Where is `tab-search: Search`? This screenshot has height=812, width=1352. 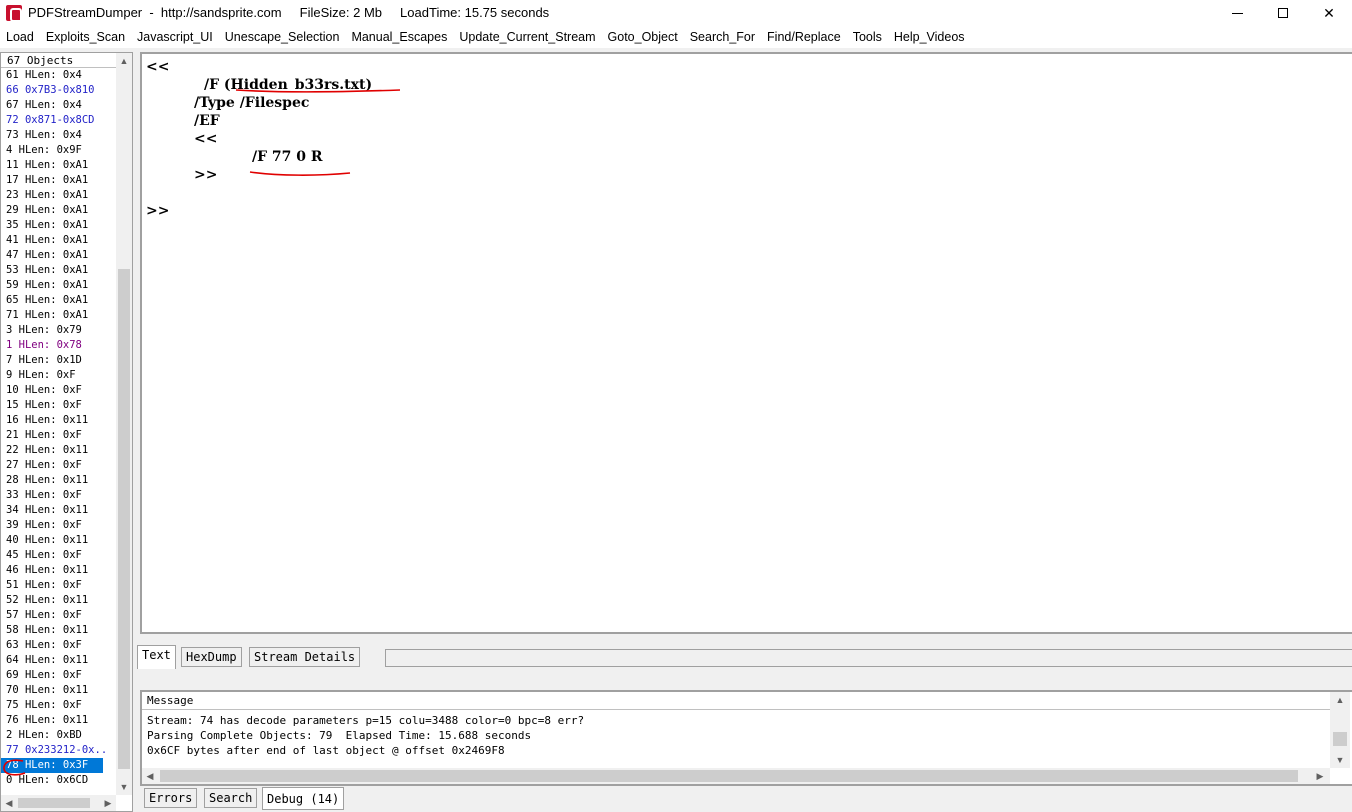 tab-search: Search is located at coordinates (231, 798).